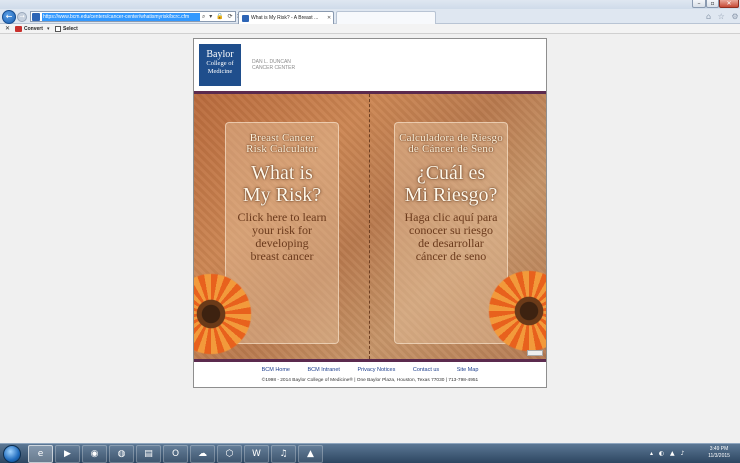 Image resolution: width=740 pixels, height=463 pixels. What do you see at coordinates (94, 454) in the screenshot?
I see `taskbar-chrome-icon: ◉` at bounding box center [94, 454].